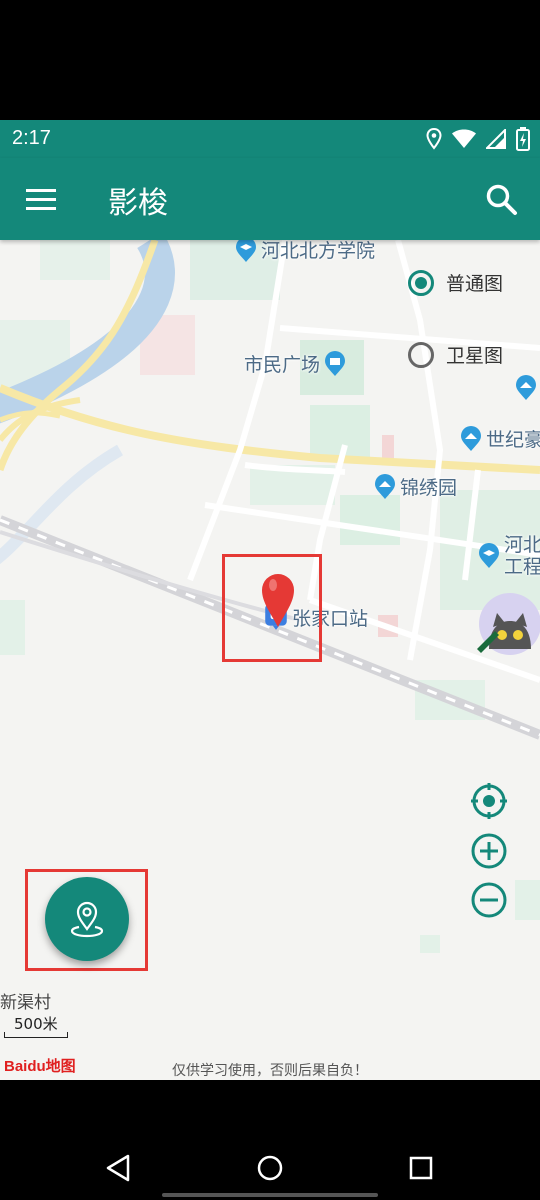  Describe the element at coordinates (270, 1195) in the screenshot. I see `home-indicator` at that location.